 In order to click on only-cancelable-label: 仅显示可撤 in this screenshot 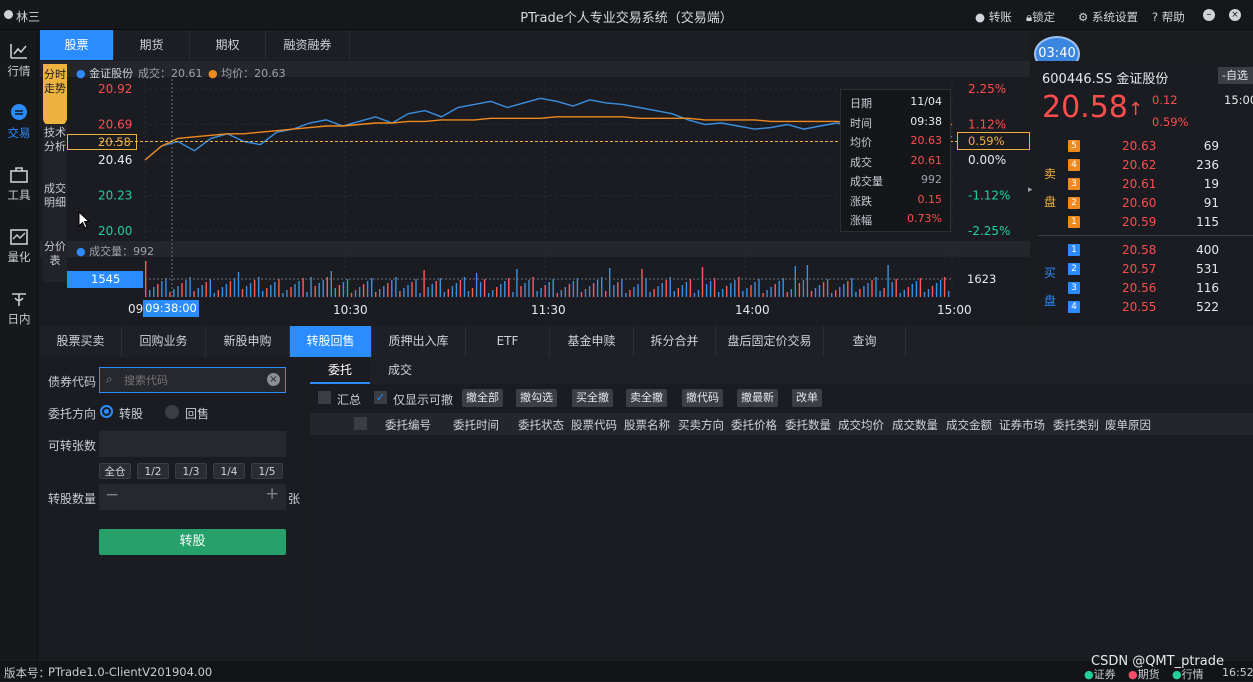, I will do `click(423, 399)`.